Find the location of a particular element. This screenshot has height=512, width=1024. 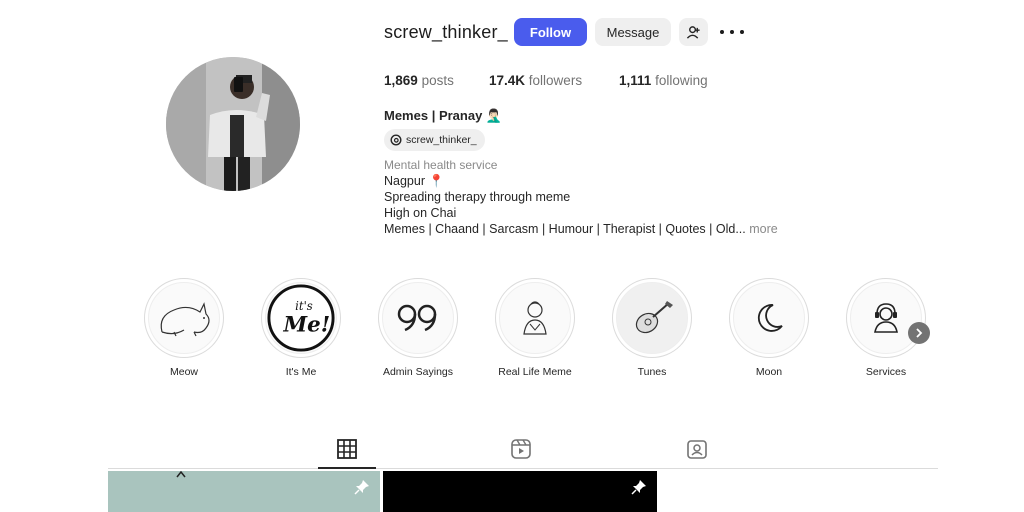

svg-text: Me! is located at coordinates (307, 325).